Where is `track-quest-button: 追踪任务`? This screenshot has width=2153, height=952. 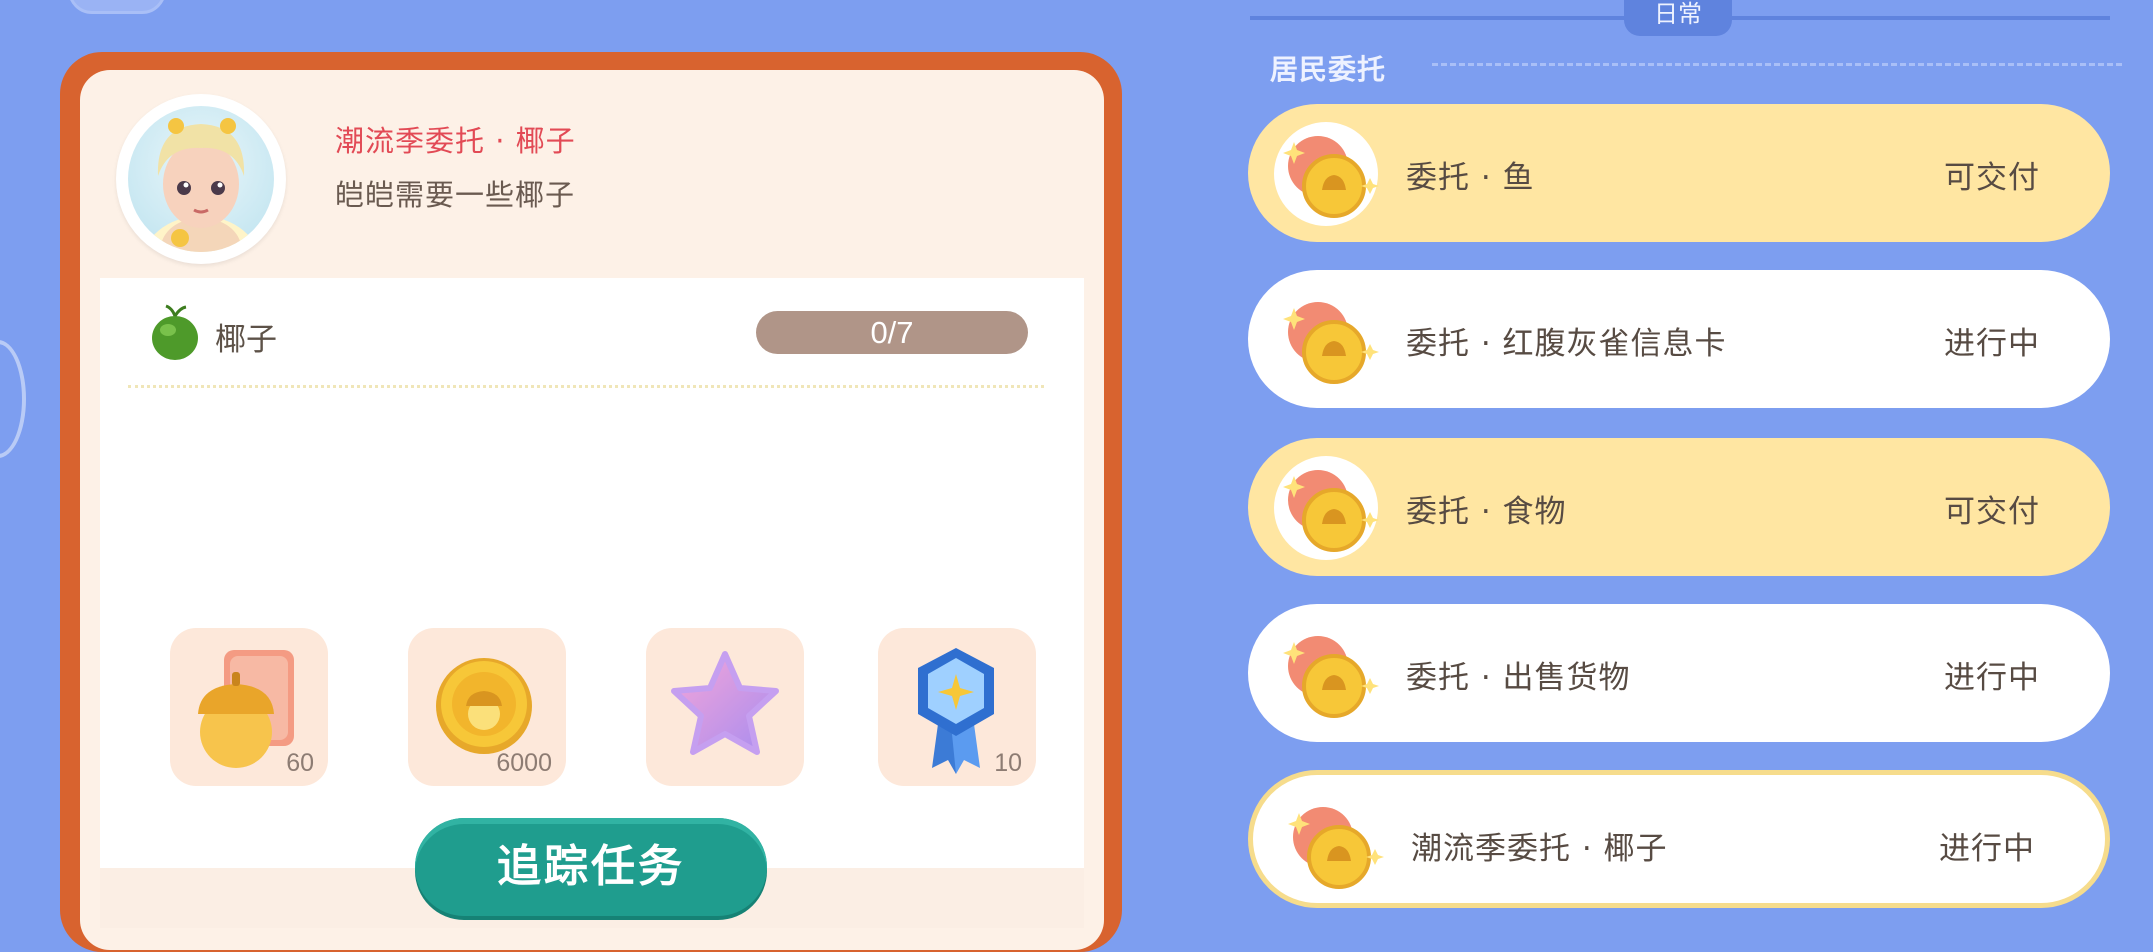 track-quest-button: 追踪任务 is located at coordinates (591, 867).